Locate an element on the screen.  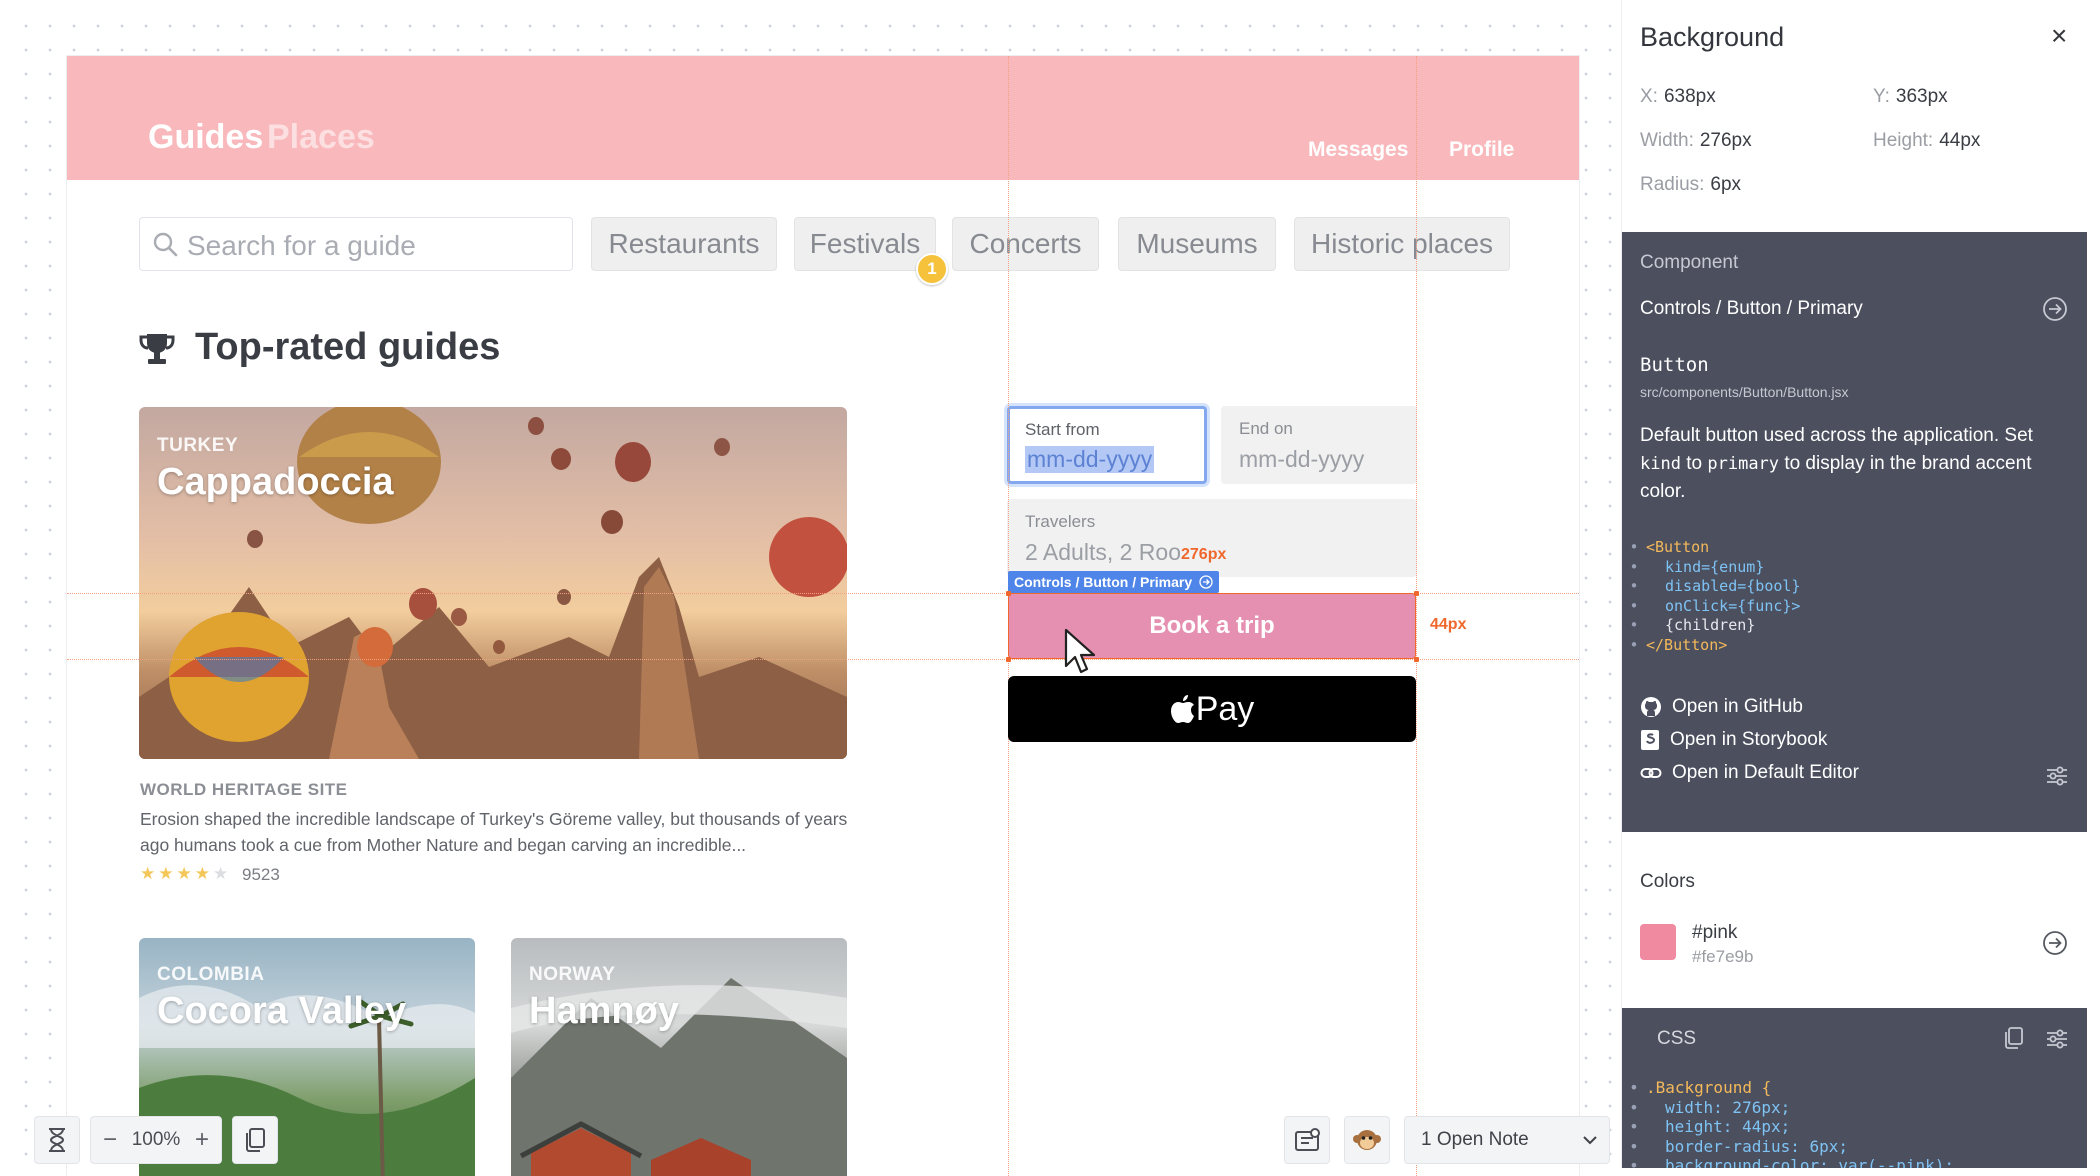
search-input: Search for a guide is located at coordinates (356, 244).